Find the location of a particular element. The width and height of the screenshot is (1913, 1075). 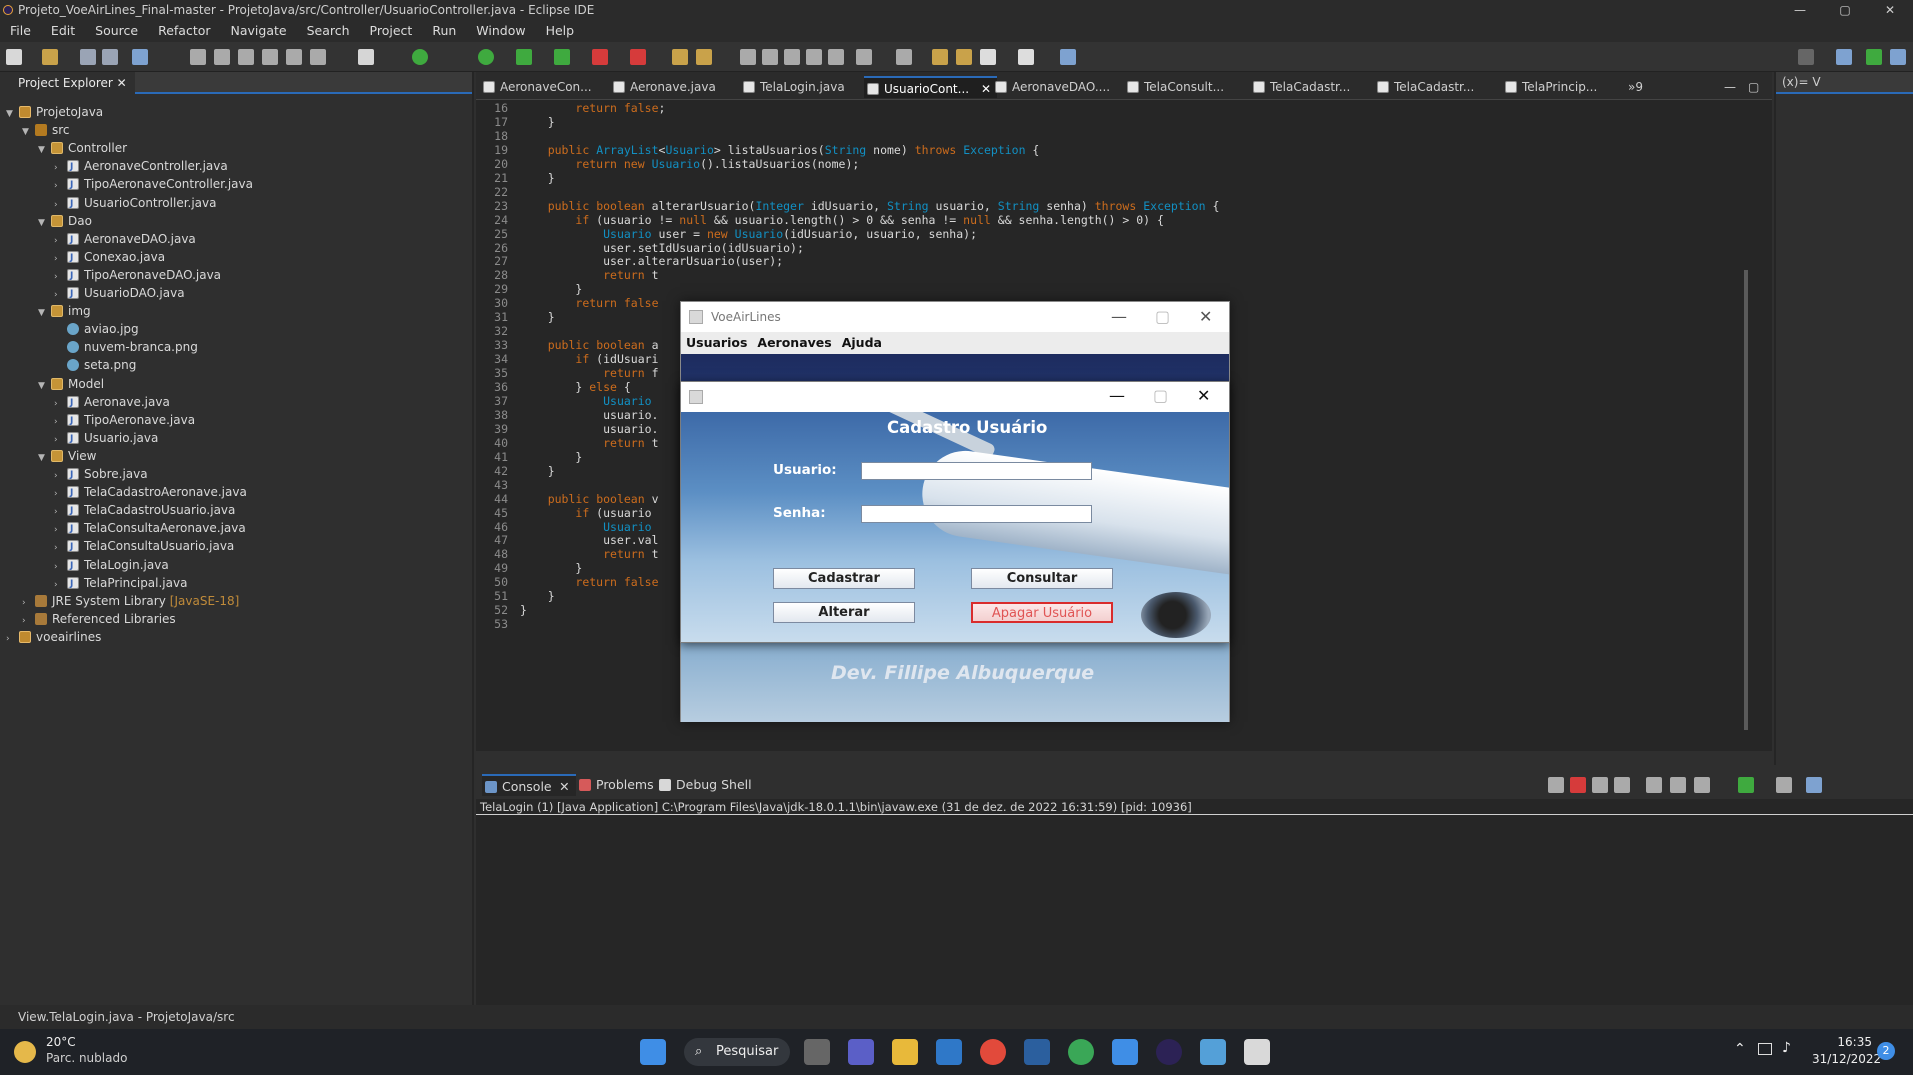

tree-item: nuvem-branca.png is located at coordinates (126, 347).